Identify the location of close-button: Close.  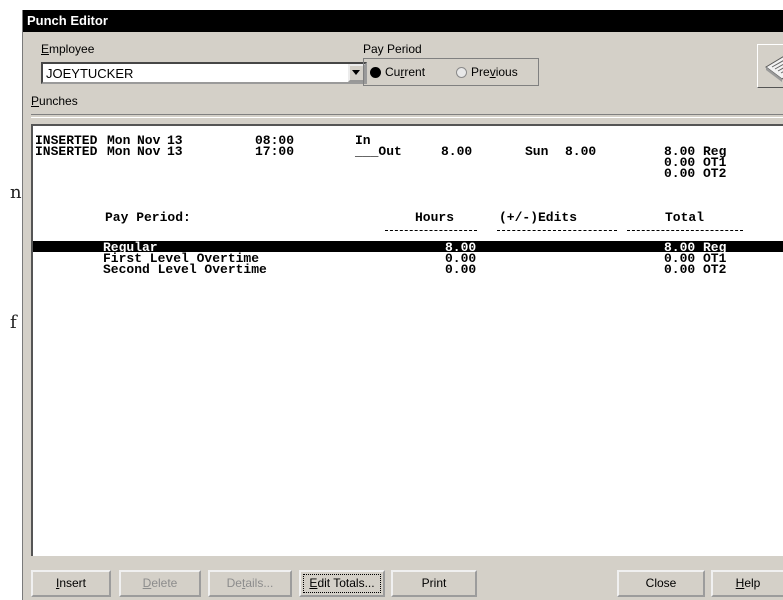
(661, 583).